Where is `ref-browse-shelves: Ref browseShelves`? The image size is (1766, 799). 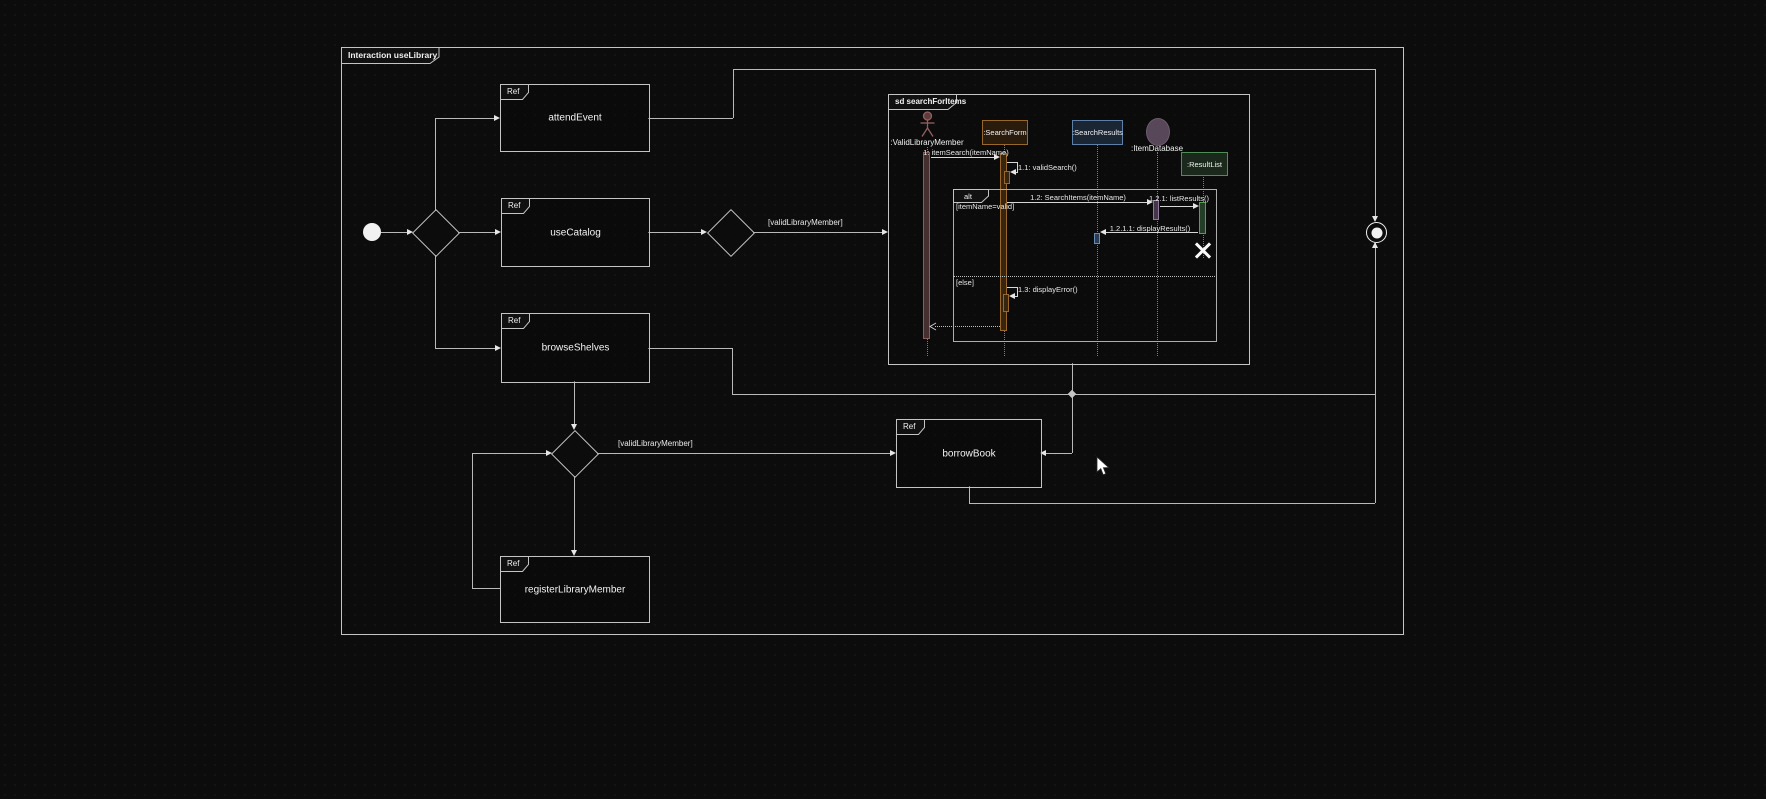 ref-browse-shelves: Ref browseShelves is located at coordinates (575, 348).